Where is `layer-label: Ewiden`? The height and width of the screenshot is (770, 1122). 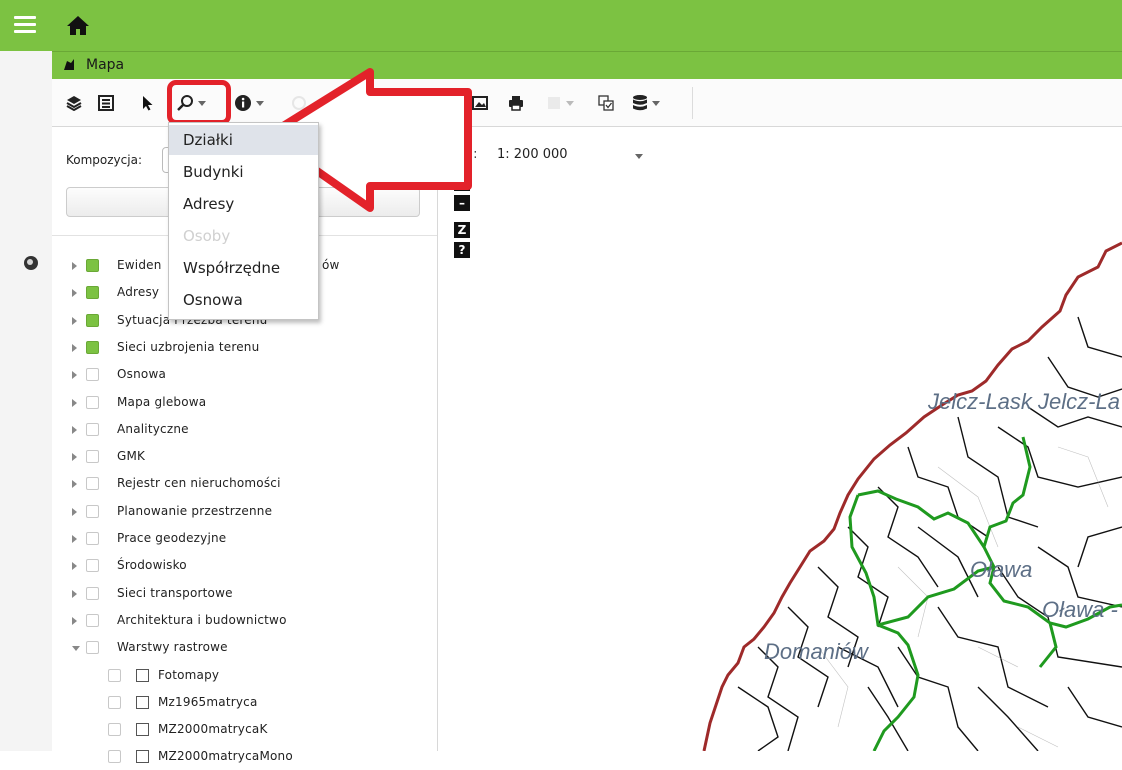 layer-label: Ewiden is located at coordinates (139, 265).